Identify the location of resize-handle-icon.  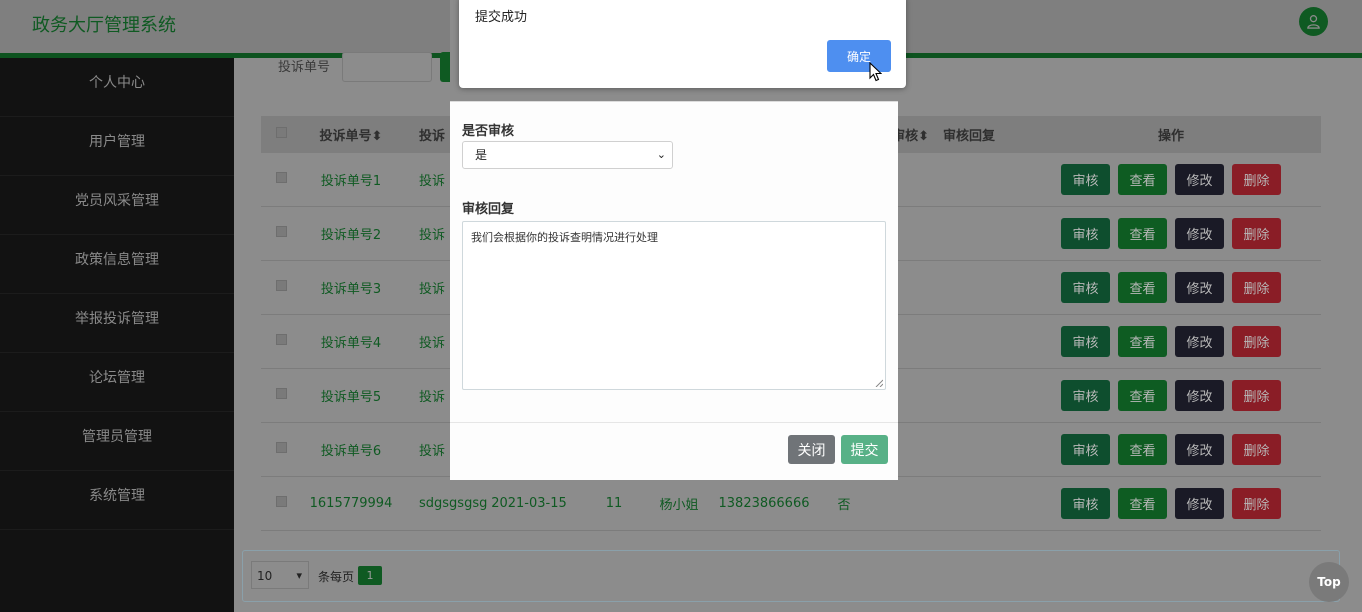
(879, 383).